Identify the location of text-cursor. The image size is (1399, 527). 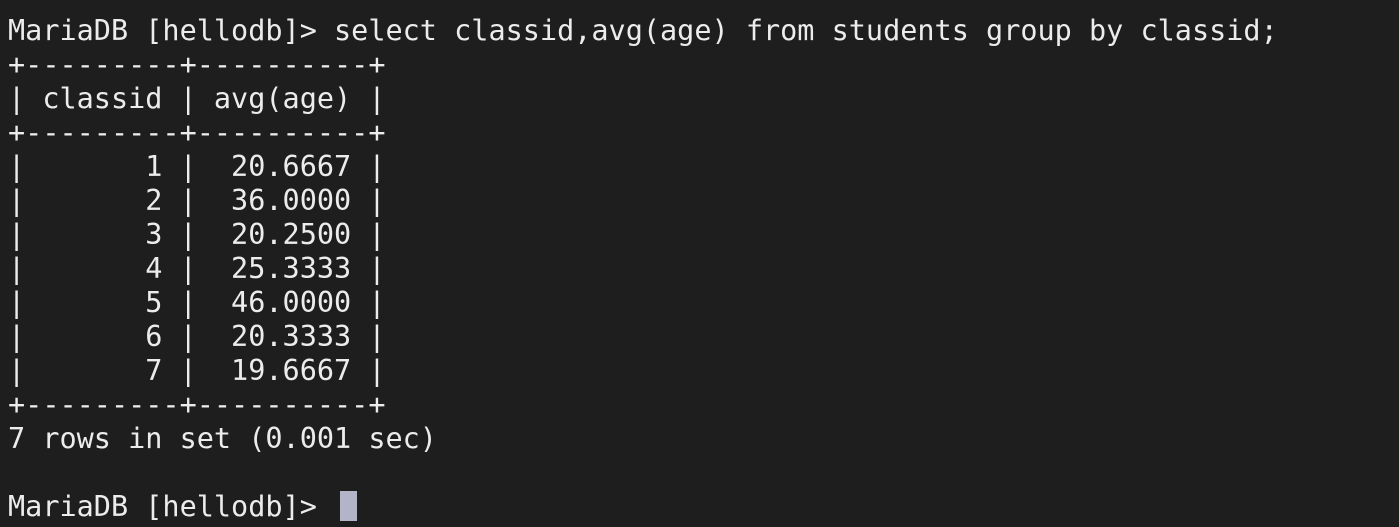
(349, 506).